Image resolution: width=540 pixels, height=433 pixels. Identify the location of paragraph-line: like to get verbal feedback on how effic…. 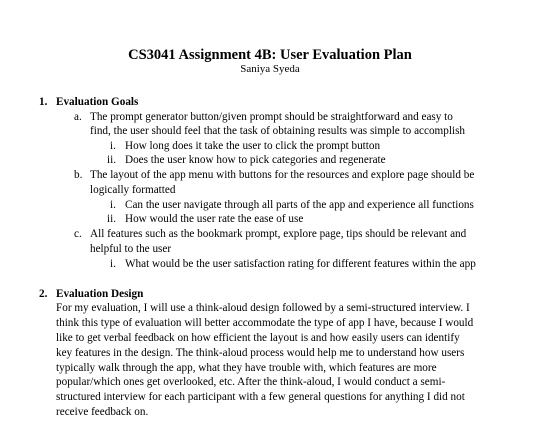
(258, 338).